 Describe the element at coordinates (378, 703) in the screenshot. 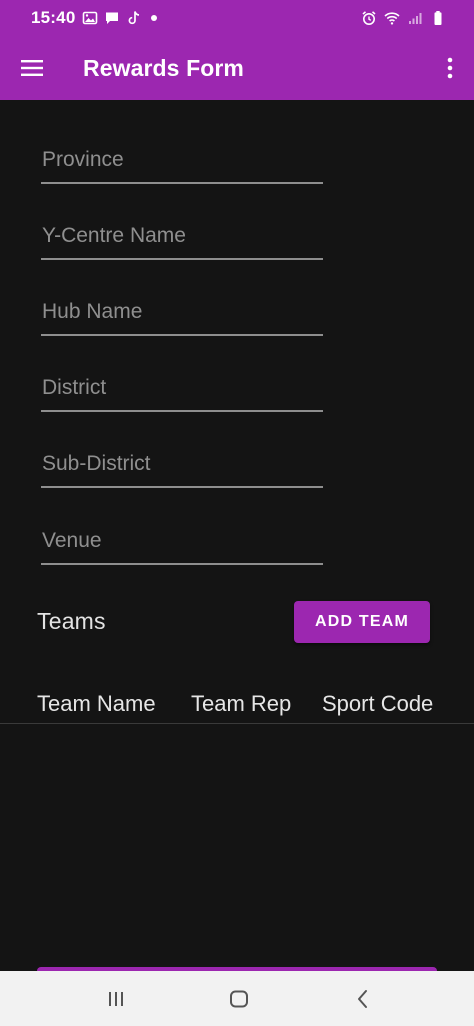

I see `column-header-sport-code: Sport Code` at that location.